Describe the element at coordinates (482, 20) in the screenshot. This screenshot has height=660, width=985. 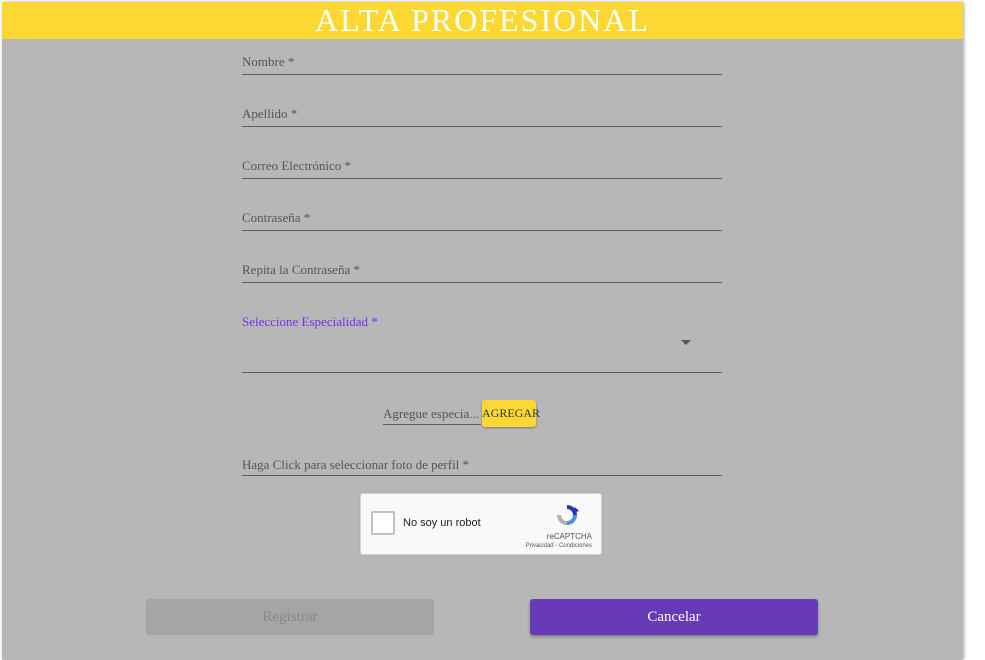
I see `page-title: ALTA PROFESIONAL` at that location.